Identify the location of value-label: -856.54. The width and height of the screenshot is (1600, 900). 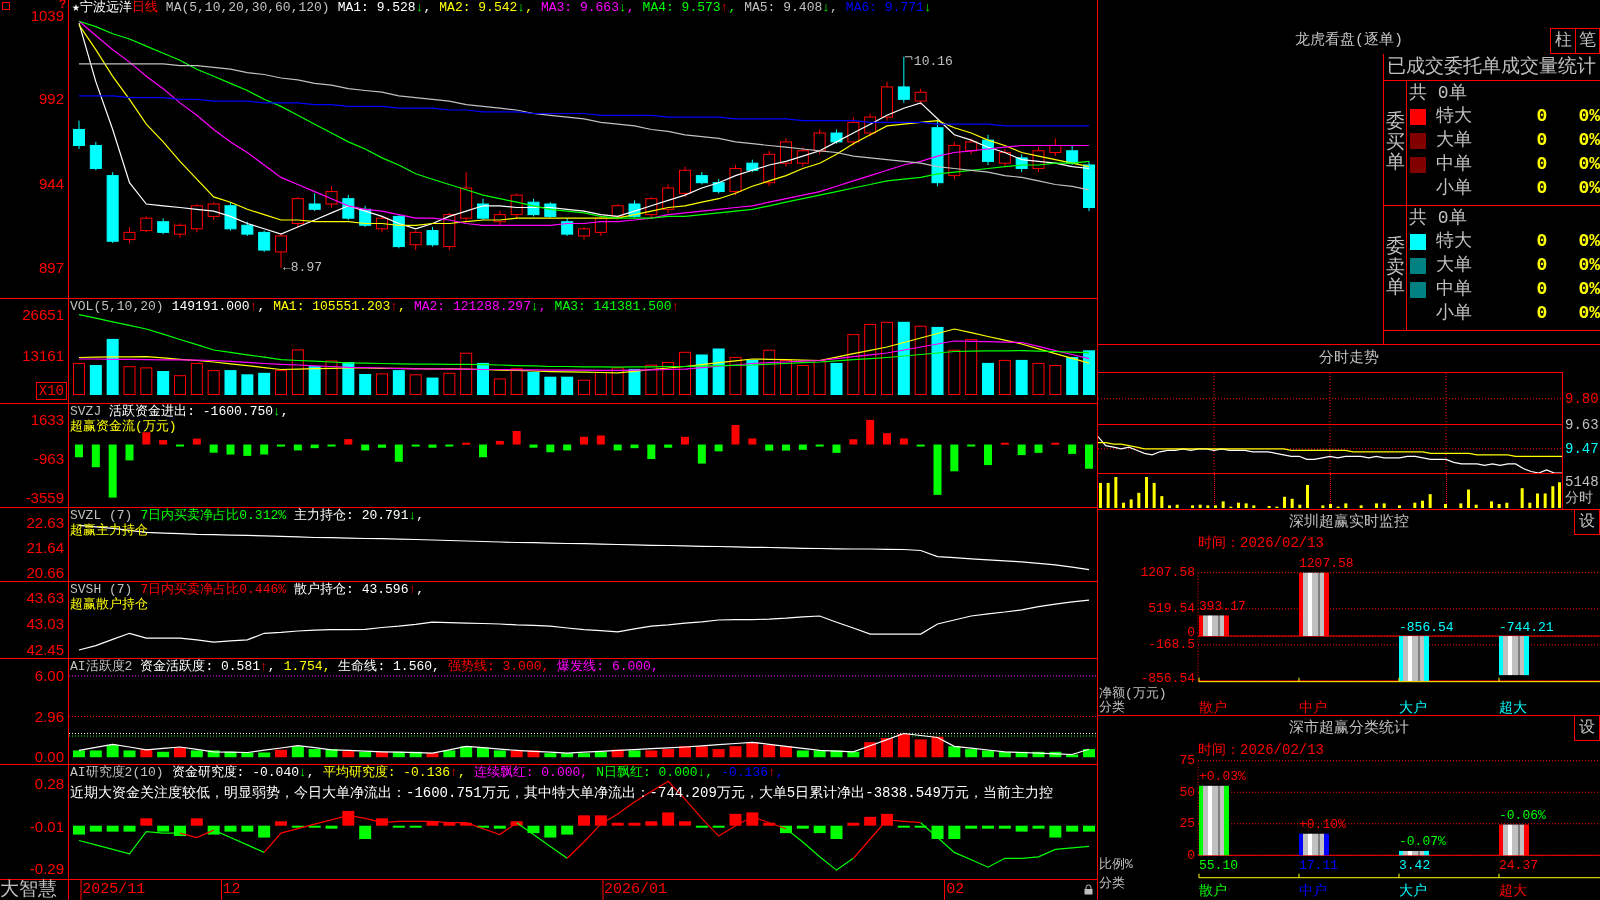
(1426, 627).